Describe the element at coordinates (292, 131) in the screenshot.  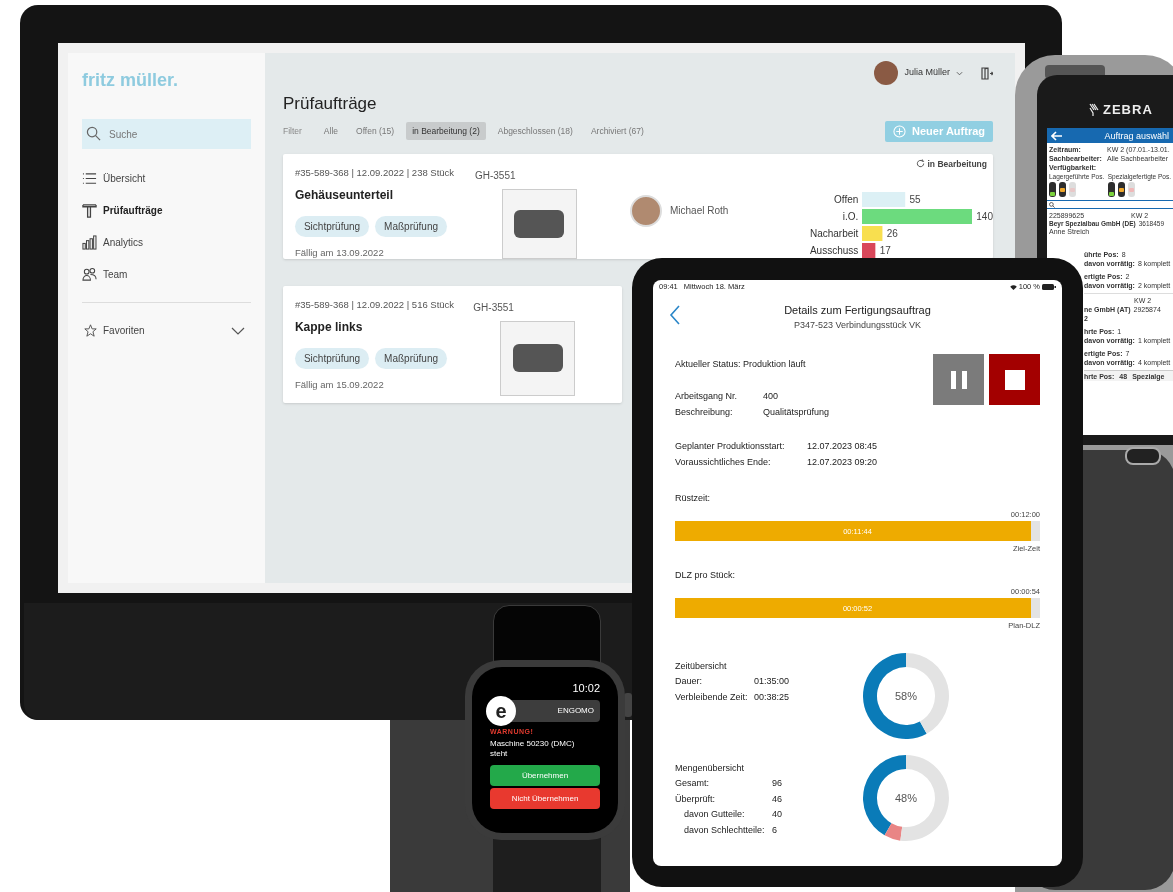
I see `filter-label: Filter` at that location.